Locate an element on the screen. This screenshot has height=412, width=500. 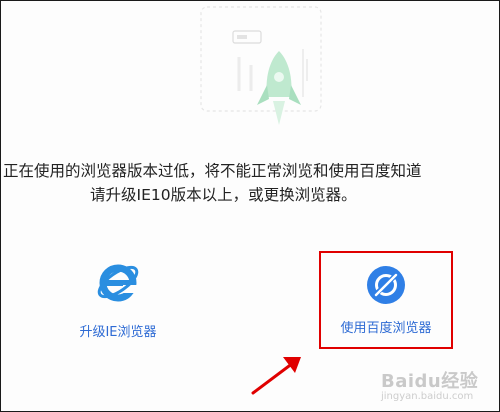
use-baidu-browser-option: 使用百度浏览器 is located at coordinates (386, 300).